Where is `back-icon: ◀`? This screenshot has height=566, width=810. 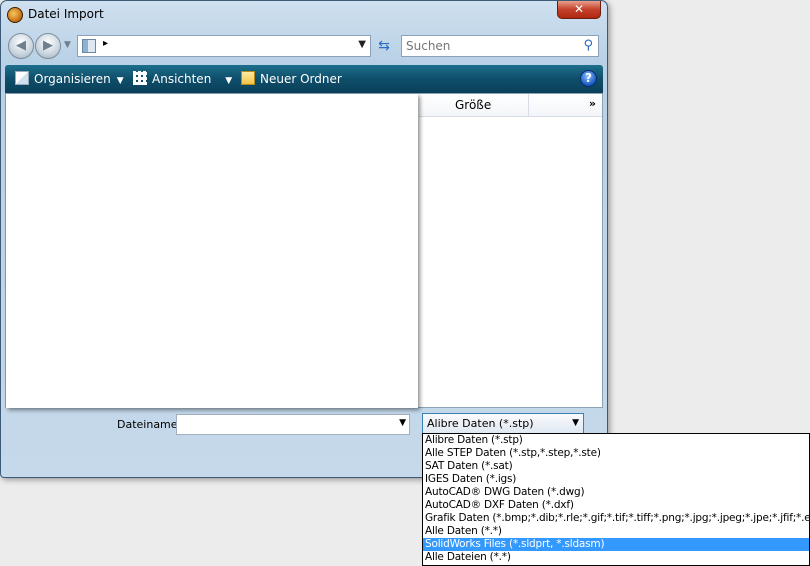 back-icon: ◀ is located at coordinates (21, 45).